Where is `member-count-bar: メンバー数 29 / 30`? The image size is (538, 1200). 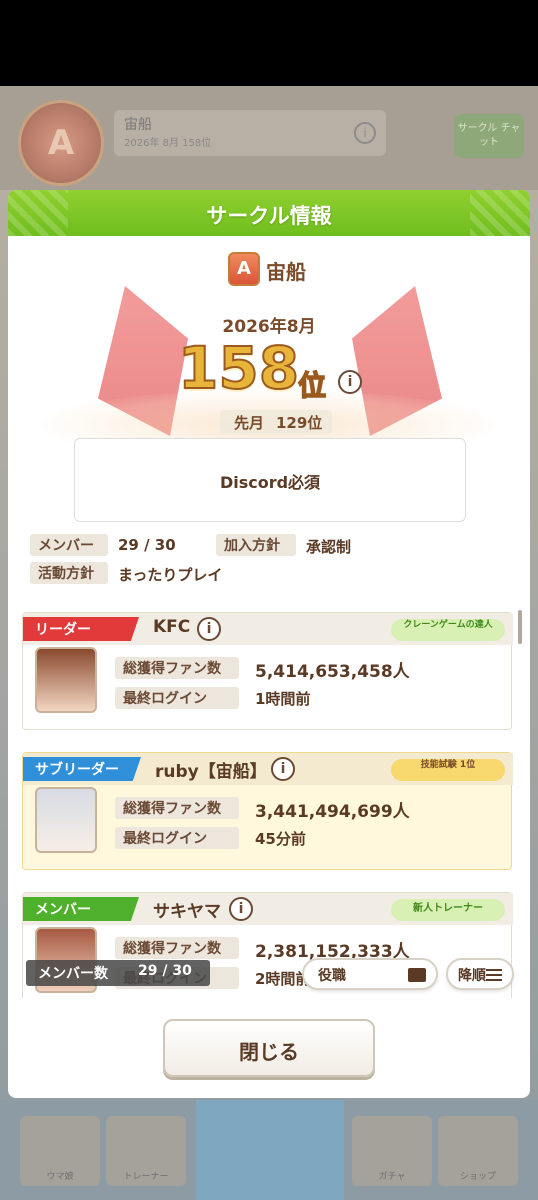
member-count-bar: メンバー数 29 / 30 is located at coordinates (118, 973).